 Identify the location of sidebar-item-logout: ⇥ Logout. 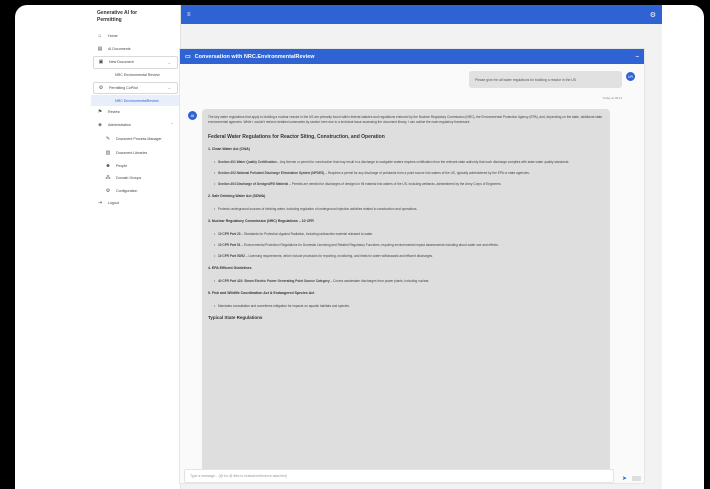
(135, 203).